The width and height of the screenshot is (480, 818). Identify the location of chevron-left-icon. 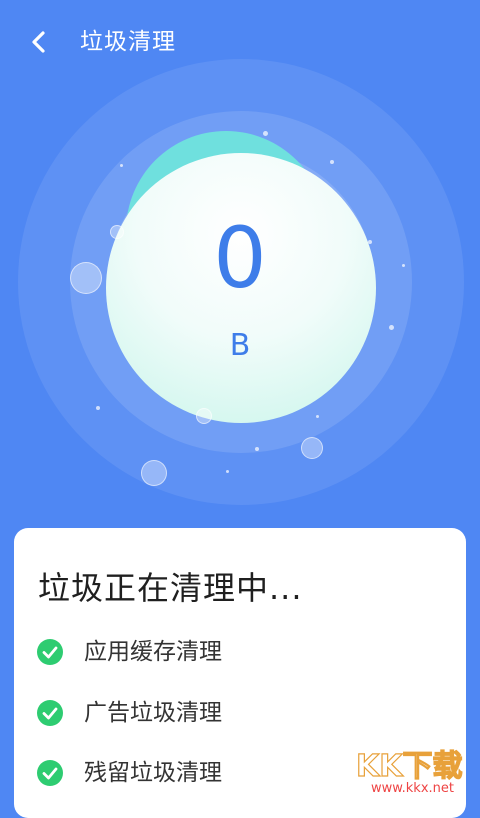
(38, 42).